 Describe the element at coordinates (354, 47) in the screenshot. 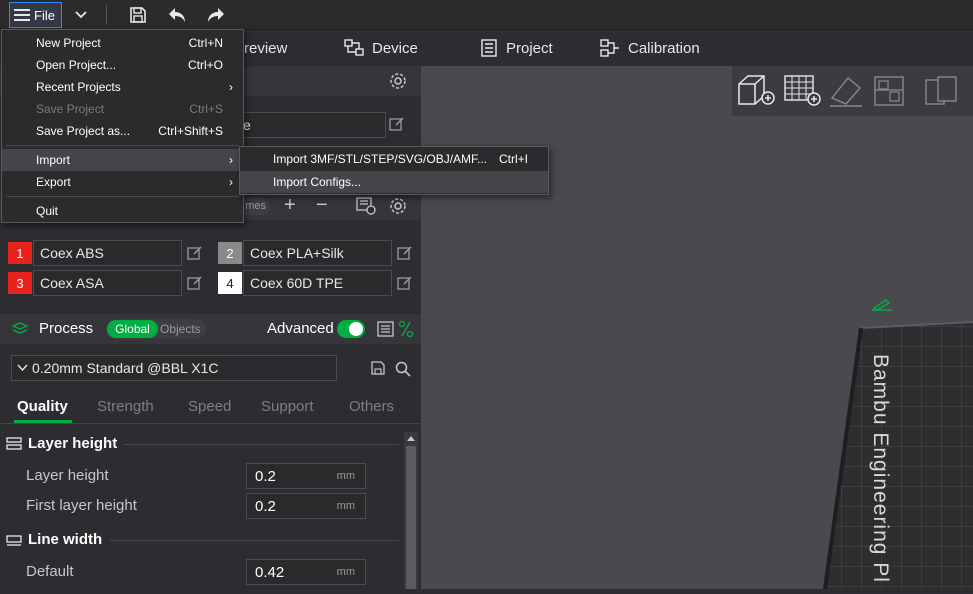

I see `device-icon` at that location.